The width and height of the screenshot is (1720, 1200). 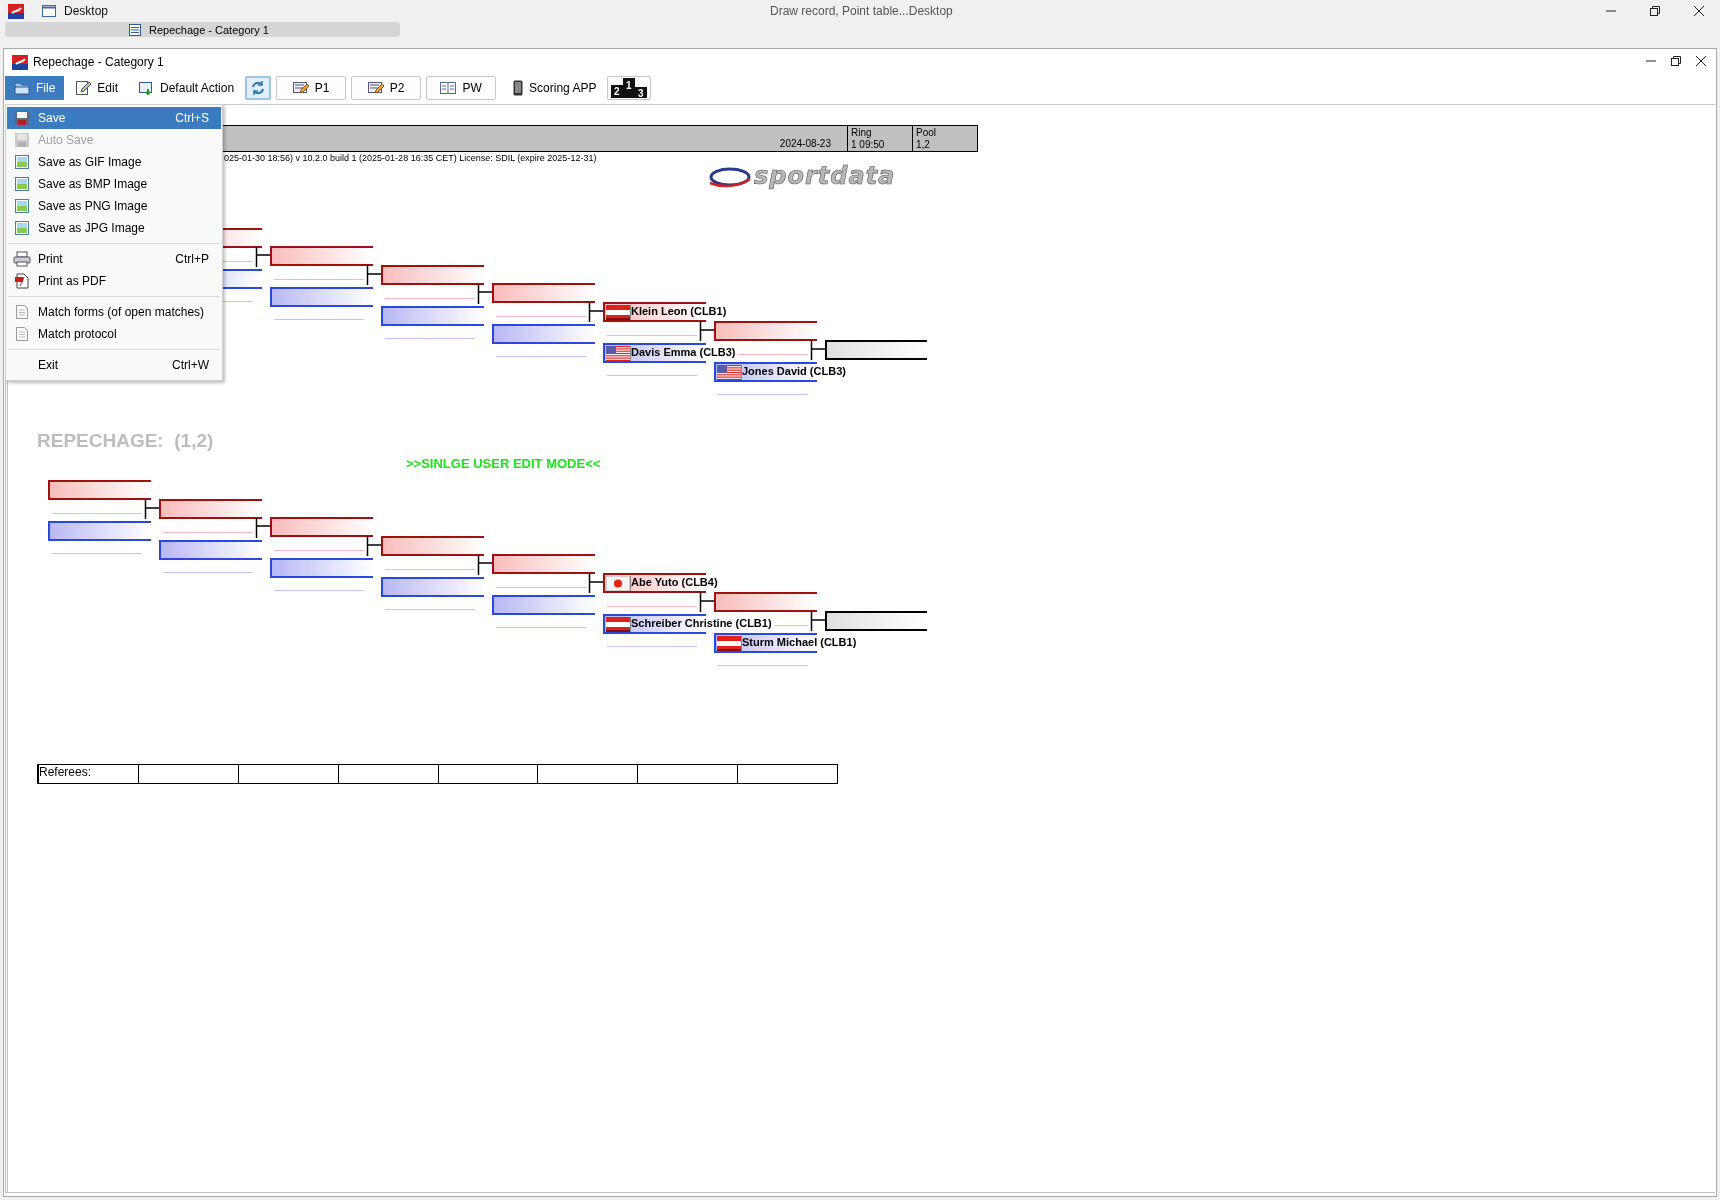 I want to click on pencil-document-icon, so click(x=83, y=88).